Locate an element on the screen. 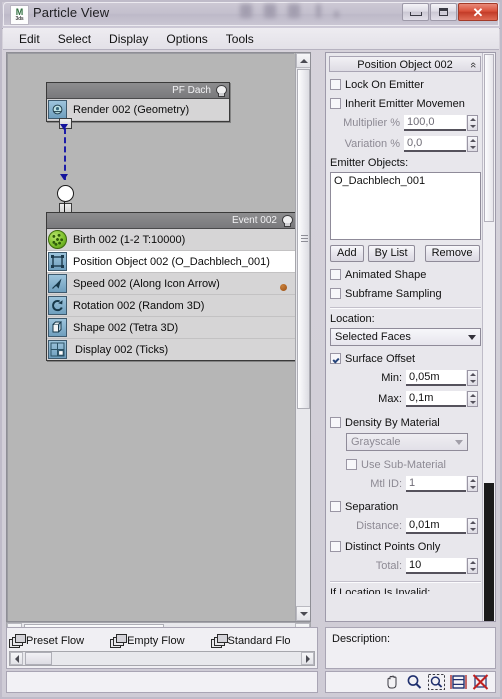  canvas-vertical-scrollbar is located at coordinates (302, 337).